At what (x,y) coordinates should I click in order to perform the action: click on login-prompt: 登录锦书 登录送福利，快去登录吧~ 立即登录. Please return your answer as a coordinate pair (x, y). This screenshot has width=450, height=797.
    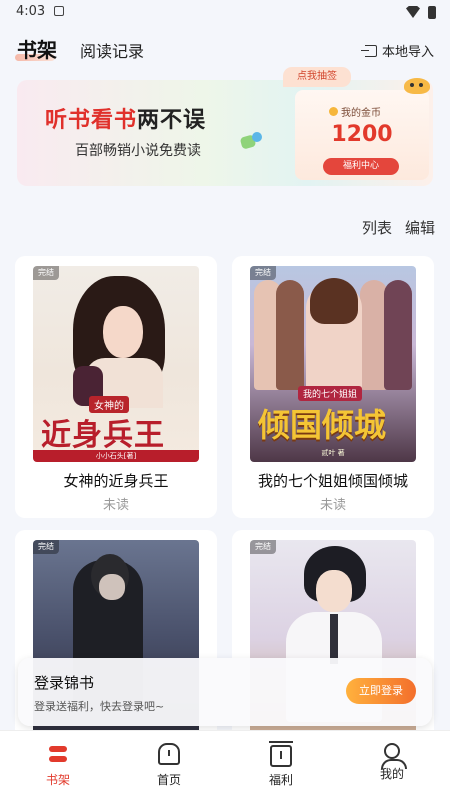
    Looking at the image, I should click on (225, 692).